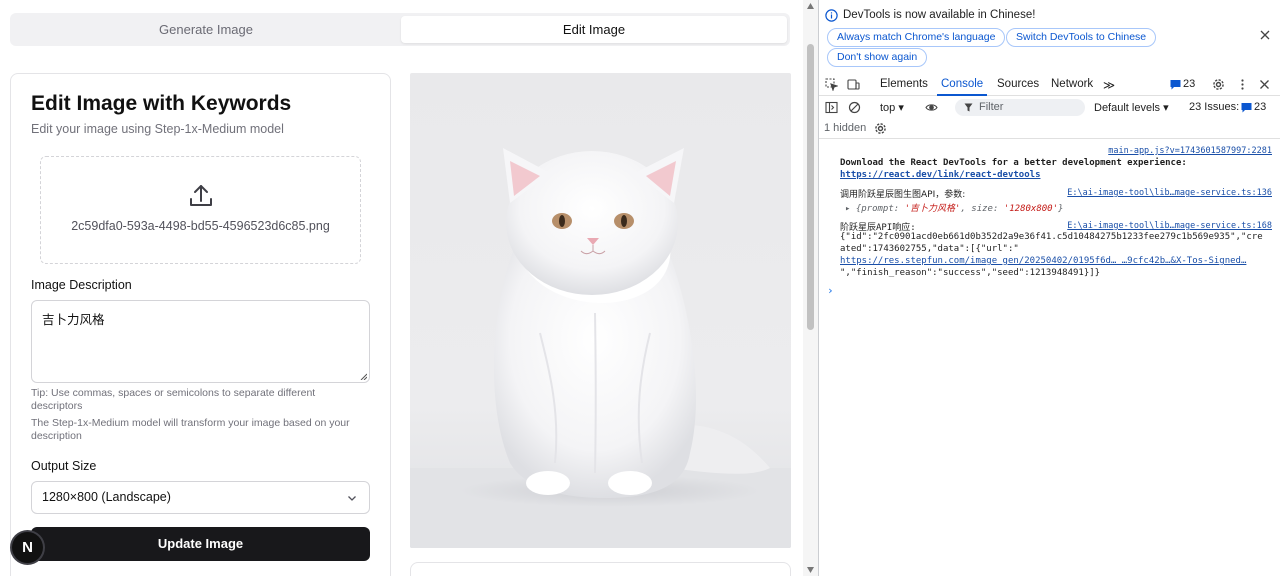 The image size is (1280, 576). What do you see at coordinates (1058, 207) in the screenshot?
I see `logged-object: ▸ {prompt: '吉卜力风格', size: '1280x800'}` at bounding box center [1058, 207].